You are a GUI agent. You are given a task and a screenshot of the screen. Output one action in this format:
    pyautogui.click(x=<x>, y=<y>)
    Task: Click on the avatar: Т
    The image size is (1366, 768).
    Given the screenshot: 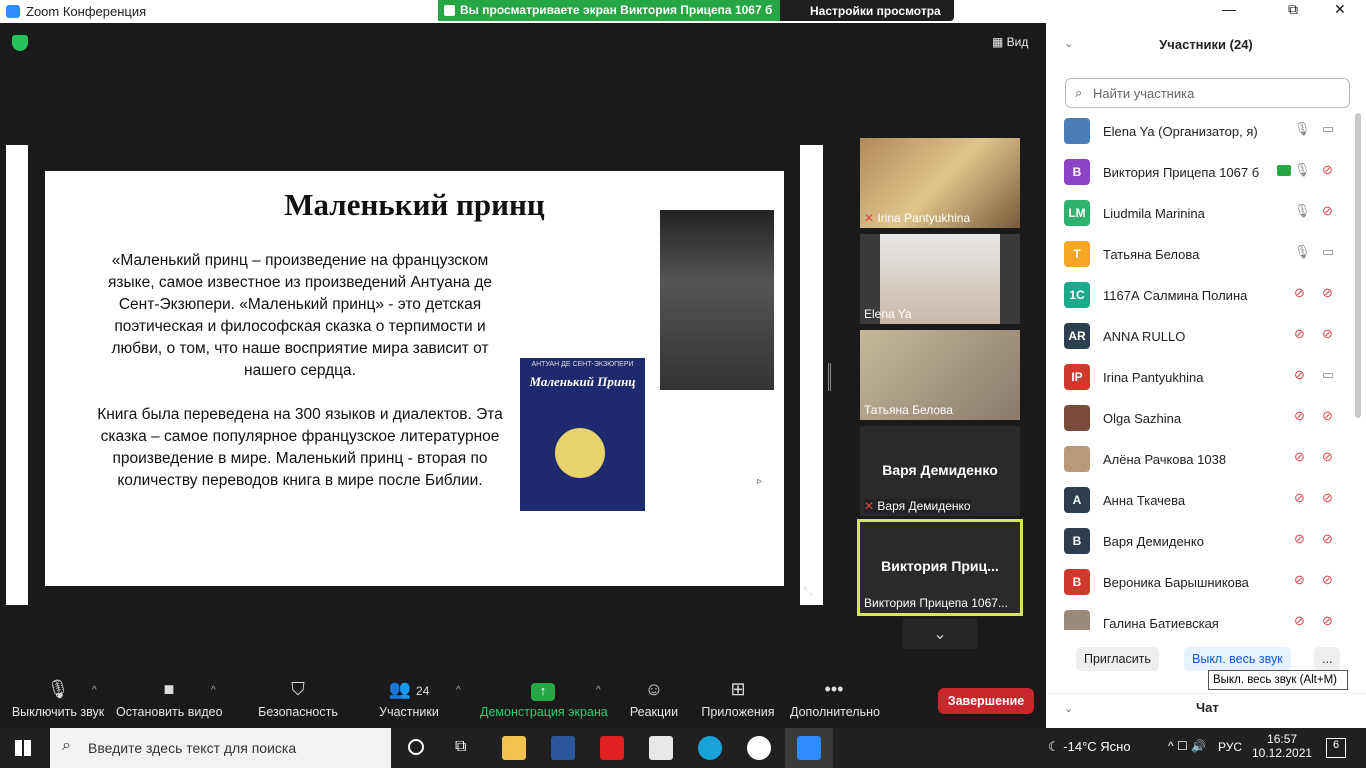 What is the action you would take?
    pyautogui.click(x=1077, y=254)
    